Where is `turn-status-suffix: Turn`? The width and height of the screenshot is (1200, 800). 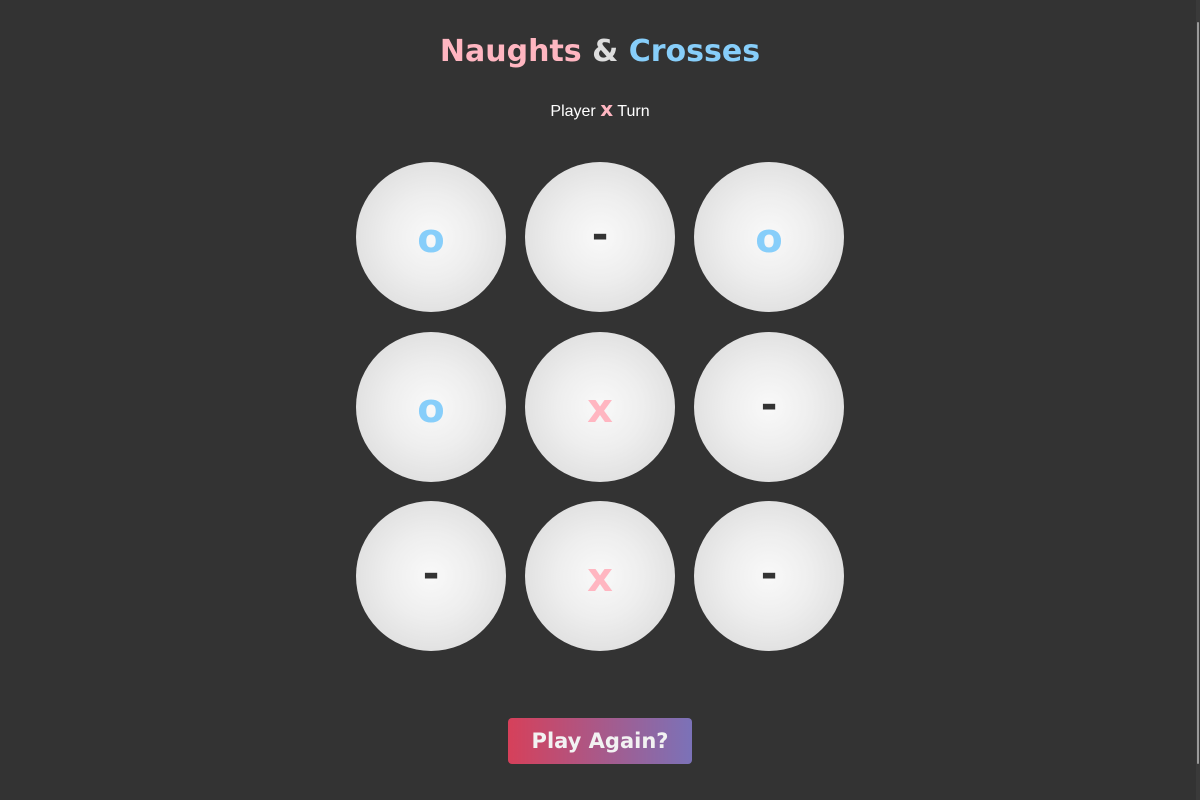
turn-status-suffix: Turn is located at coordinates (633, 111).